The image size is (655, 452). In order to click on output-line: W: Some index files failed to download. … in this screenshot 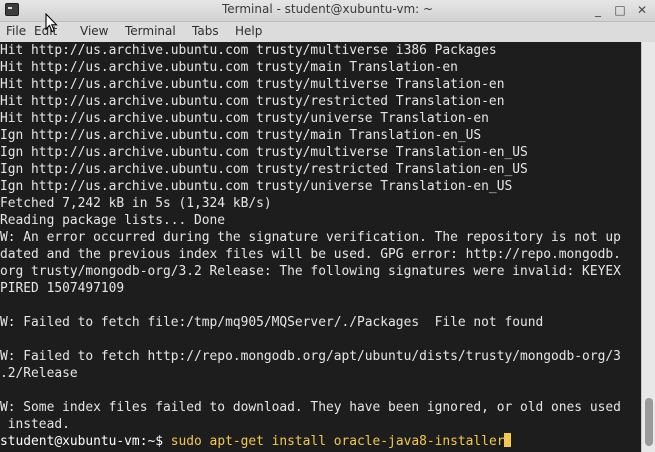, I will do `click(310, 407)`.